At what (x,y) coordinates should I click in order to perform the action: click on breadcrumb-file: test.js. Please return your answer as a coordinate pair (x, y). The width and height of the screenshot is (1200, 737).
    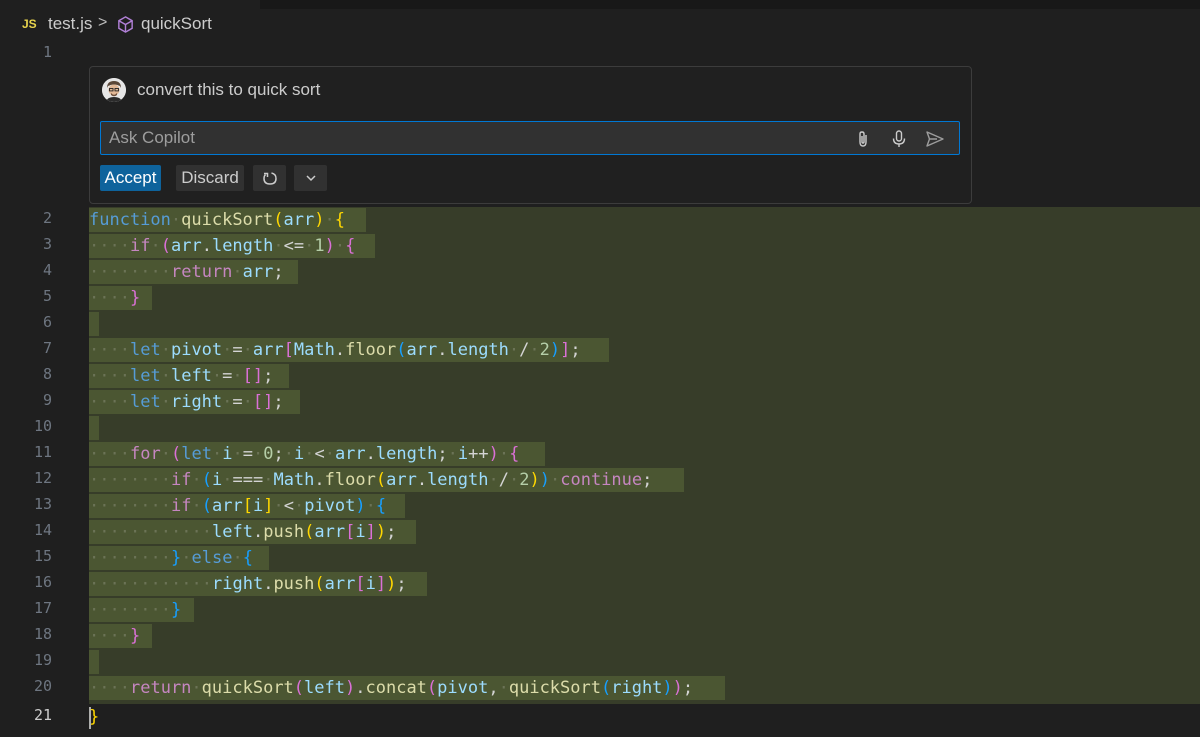
    Looking at the image, I should click on (70, 24).